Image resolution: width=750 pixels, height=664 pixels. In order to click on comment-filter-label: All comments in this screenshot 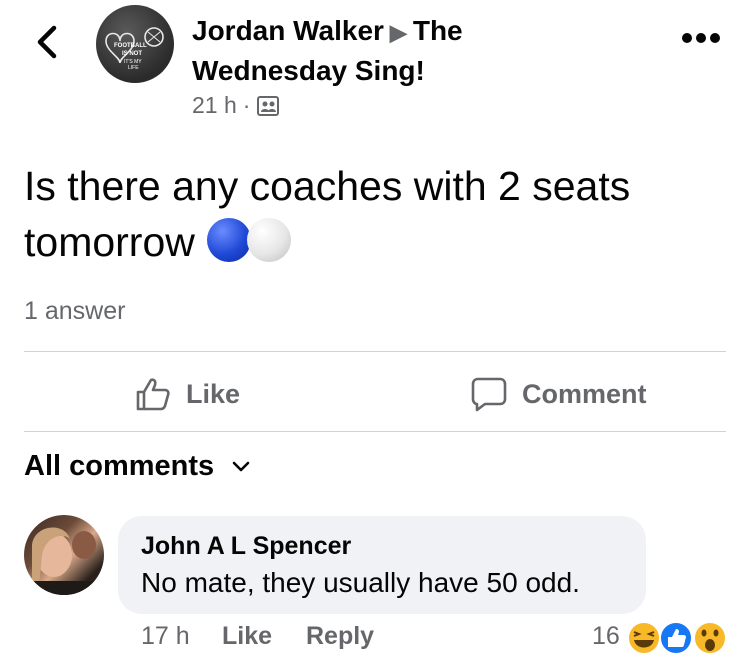, I will do `click(119, 466)`.